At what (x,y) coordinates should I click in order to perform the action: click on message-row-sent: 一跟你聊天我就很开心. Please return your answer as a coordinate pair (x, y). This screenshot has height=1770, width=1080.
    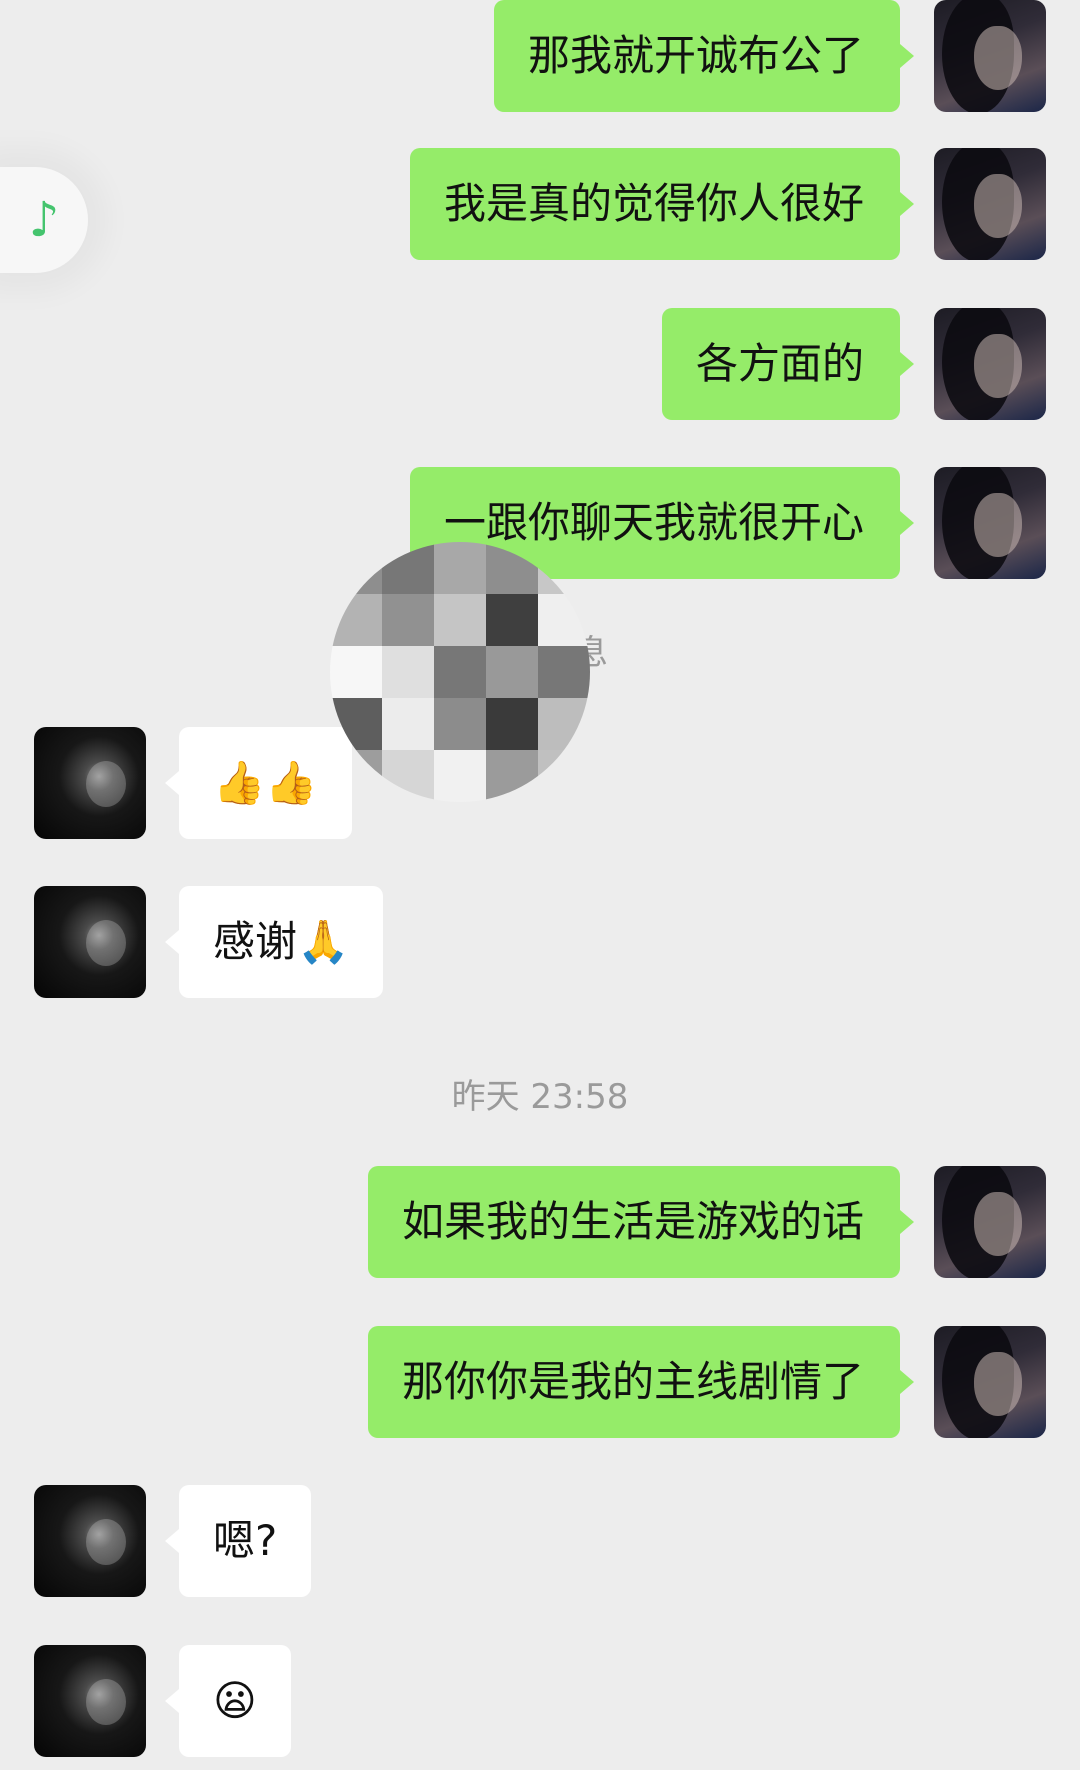
    Looking at the image, I should click on (540, 523).